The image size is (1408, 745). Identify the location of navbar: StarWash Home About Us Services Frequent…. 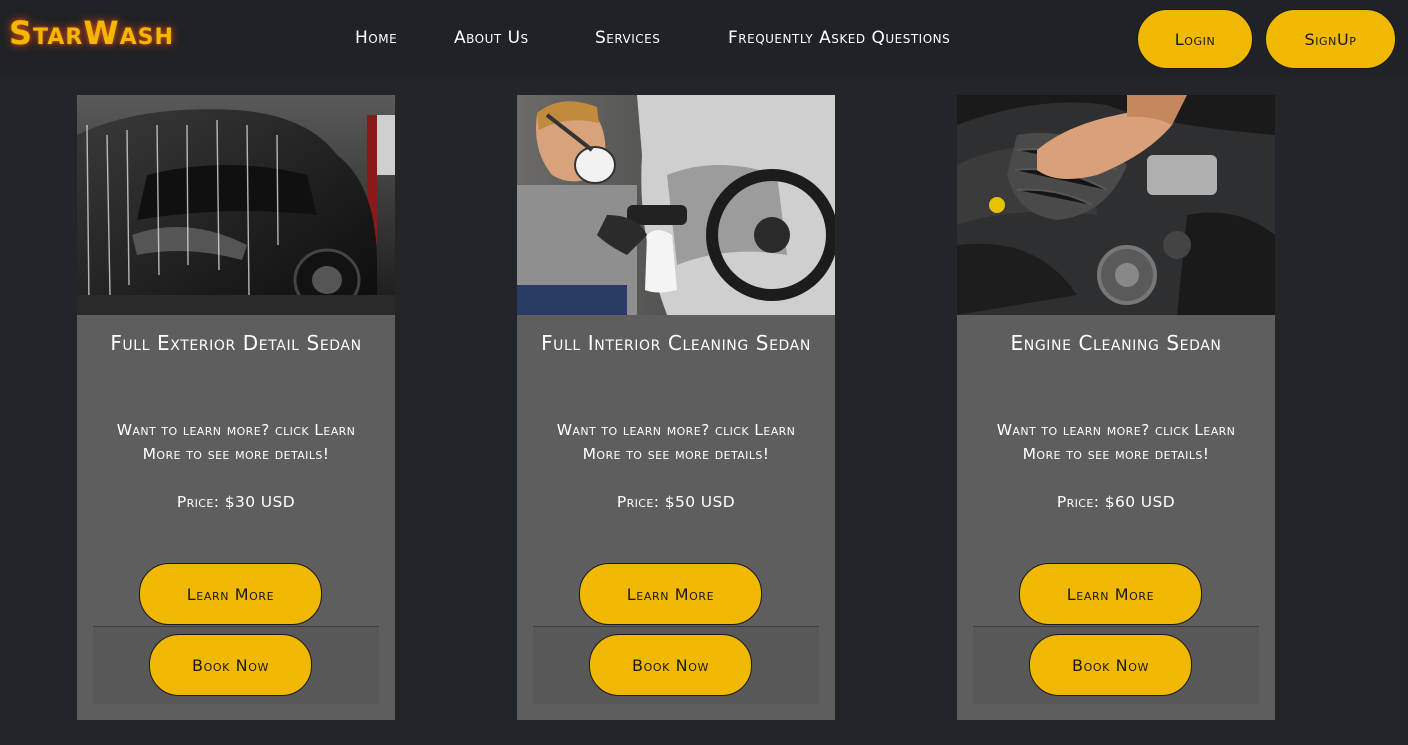
(704, 38).